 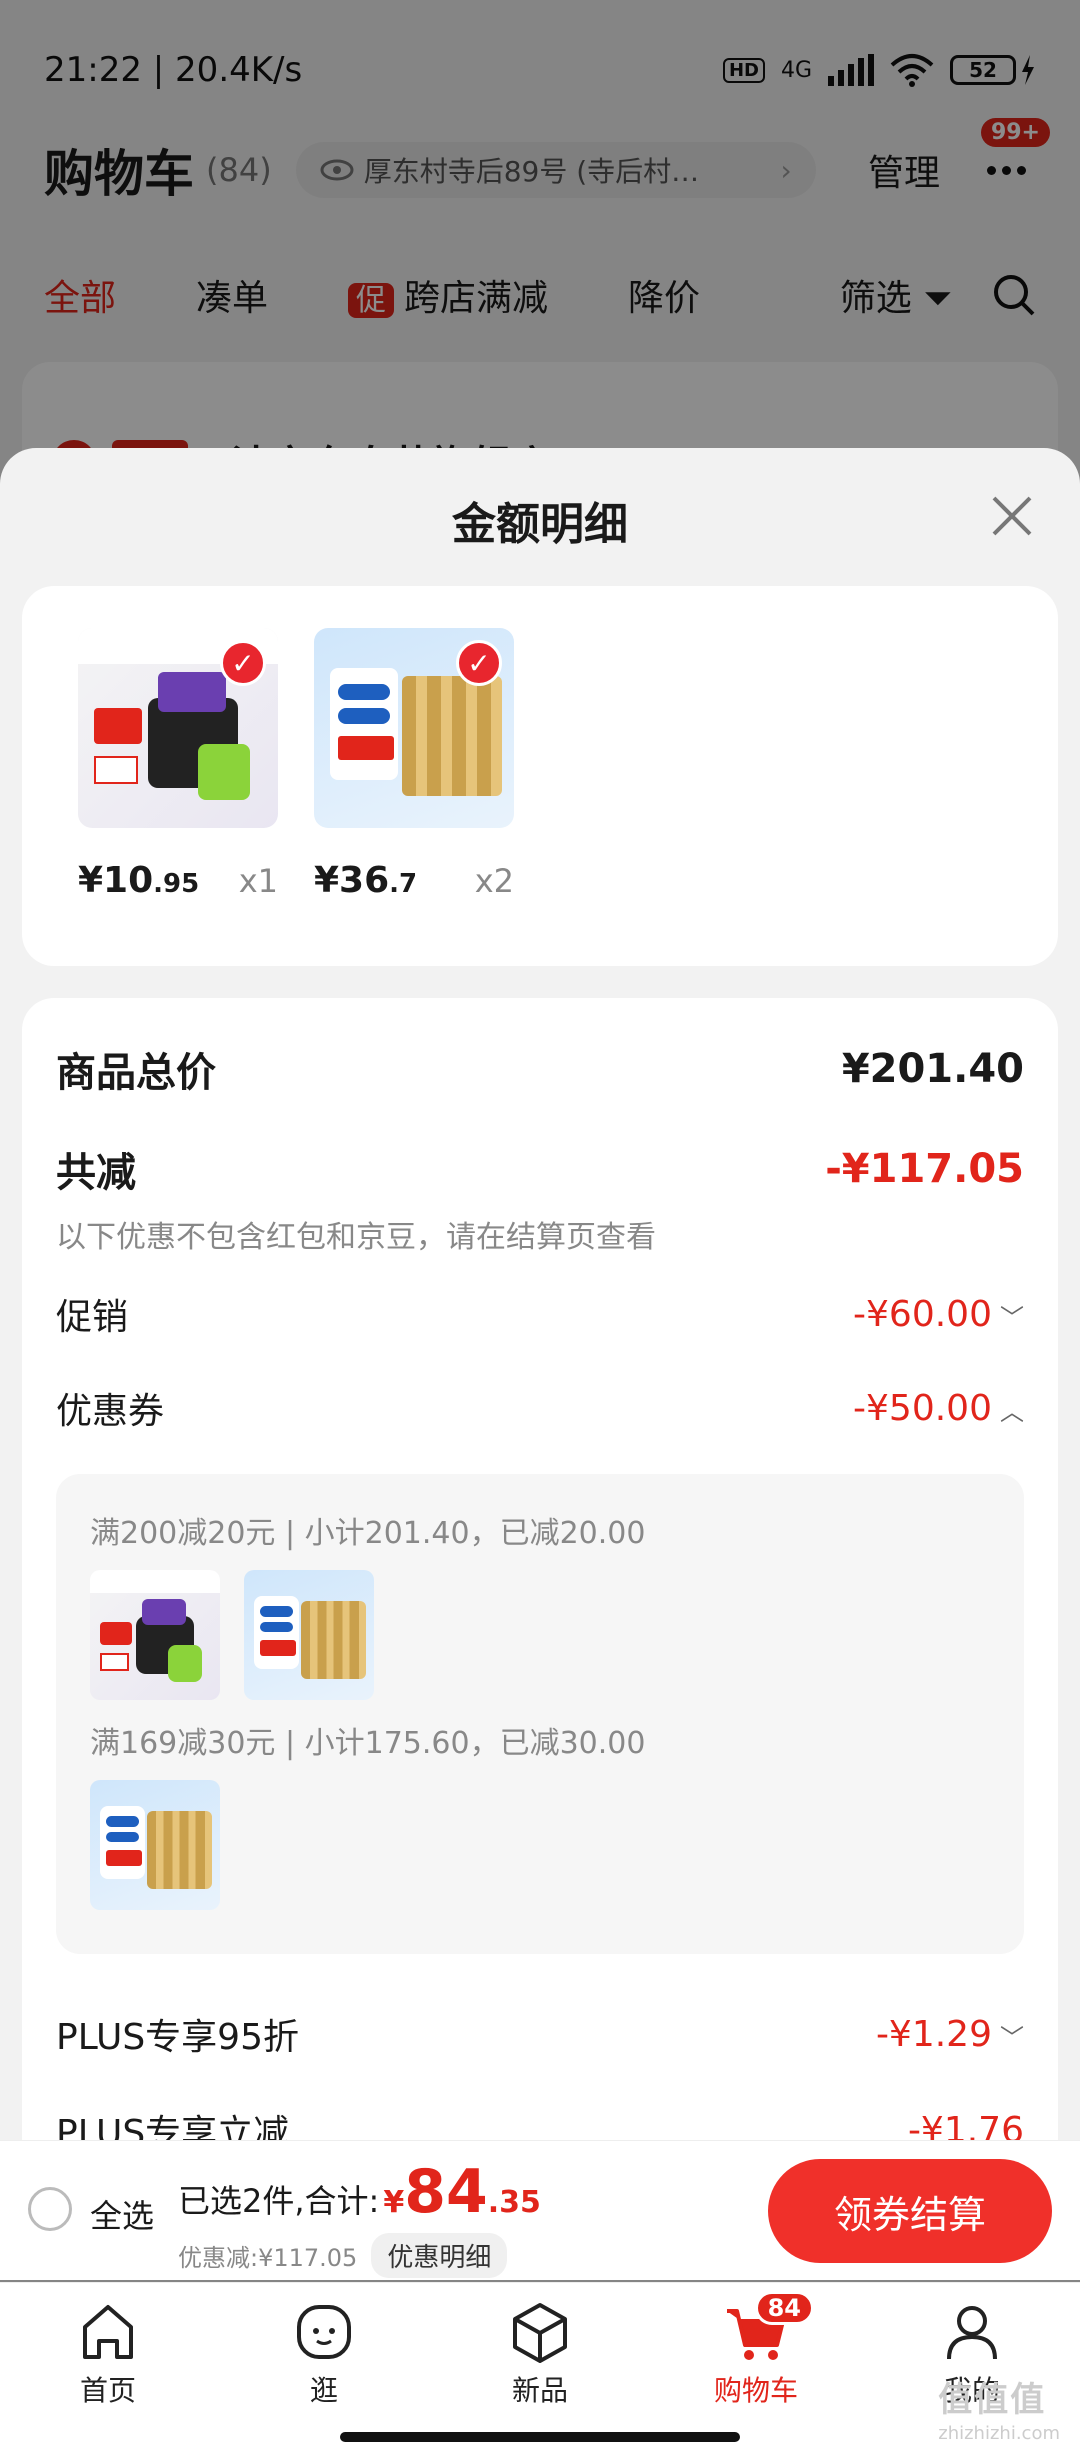 I want to click on tab-browse: 逛, so click(x=324, y=2353).